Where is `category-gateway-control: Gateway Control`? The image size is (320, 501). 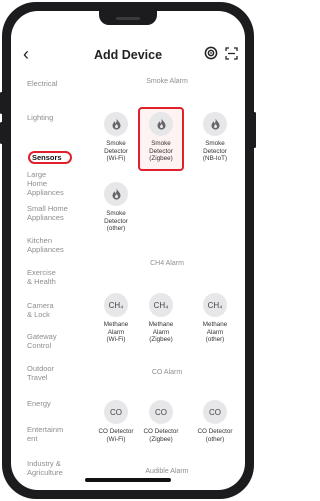 category-gateway-control: Gateway Control is located at coordinates (42, 341).